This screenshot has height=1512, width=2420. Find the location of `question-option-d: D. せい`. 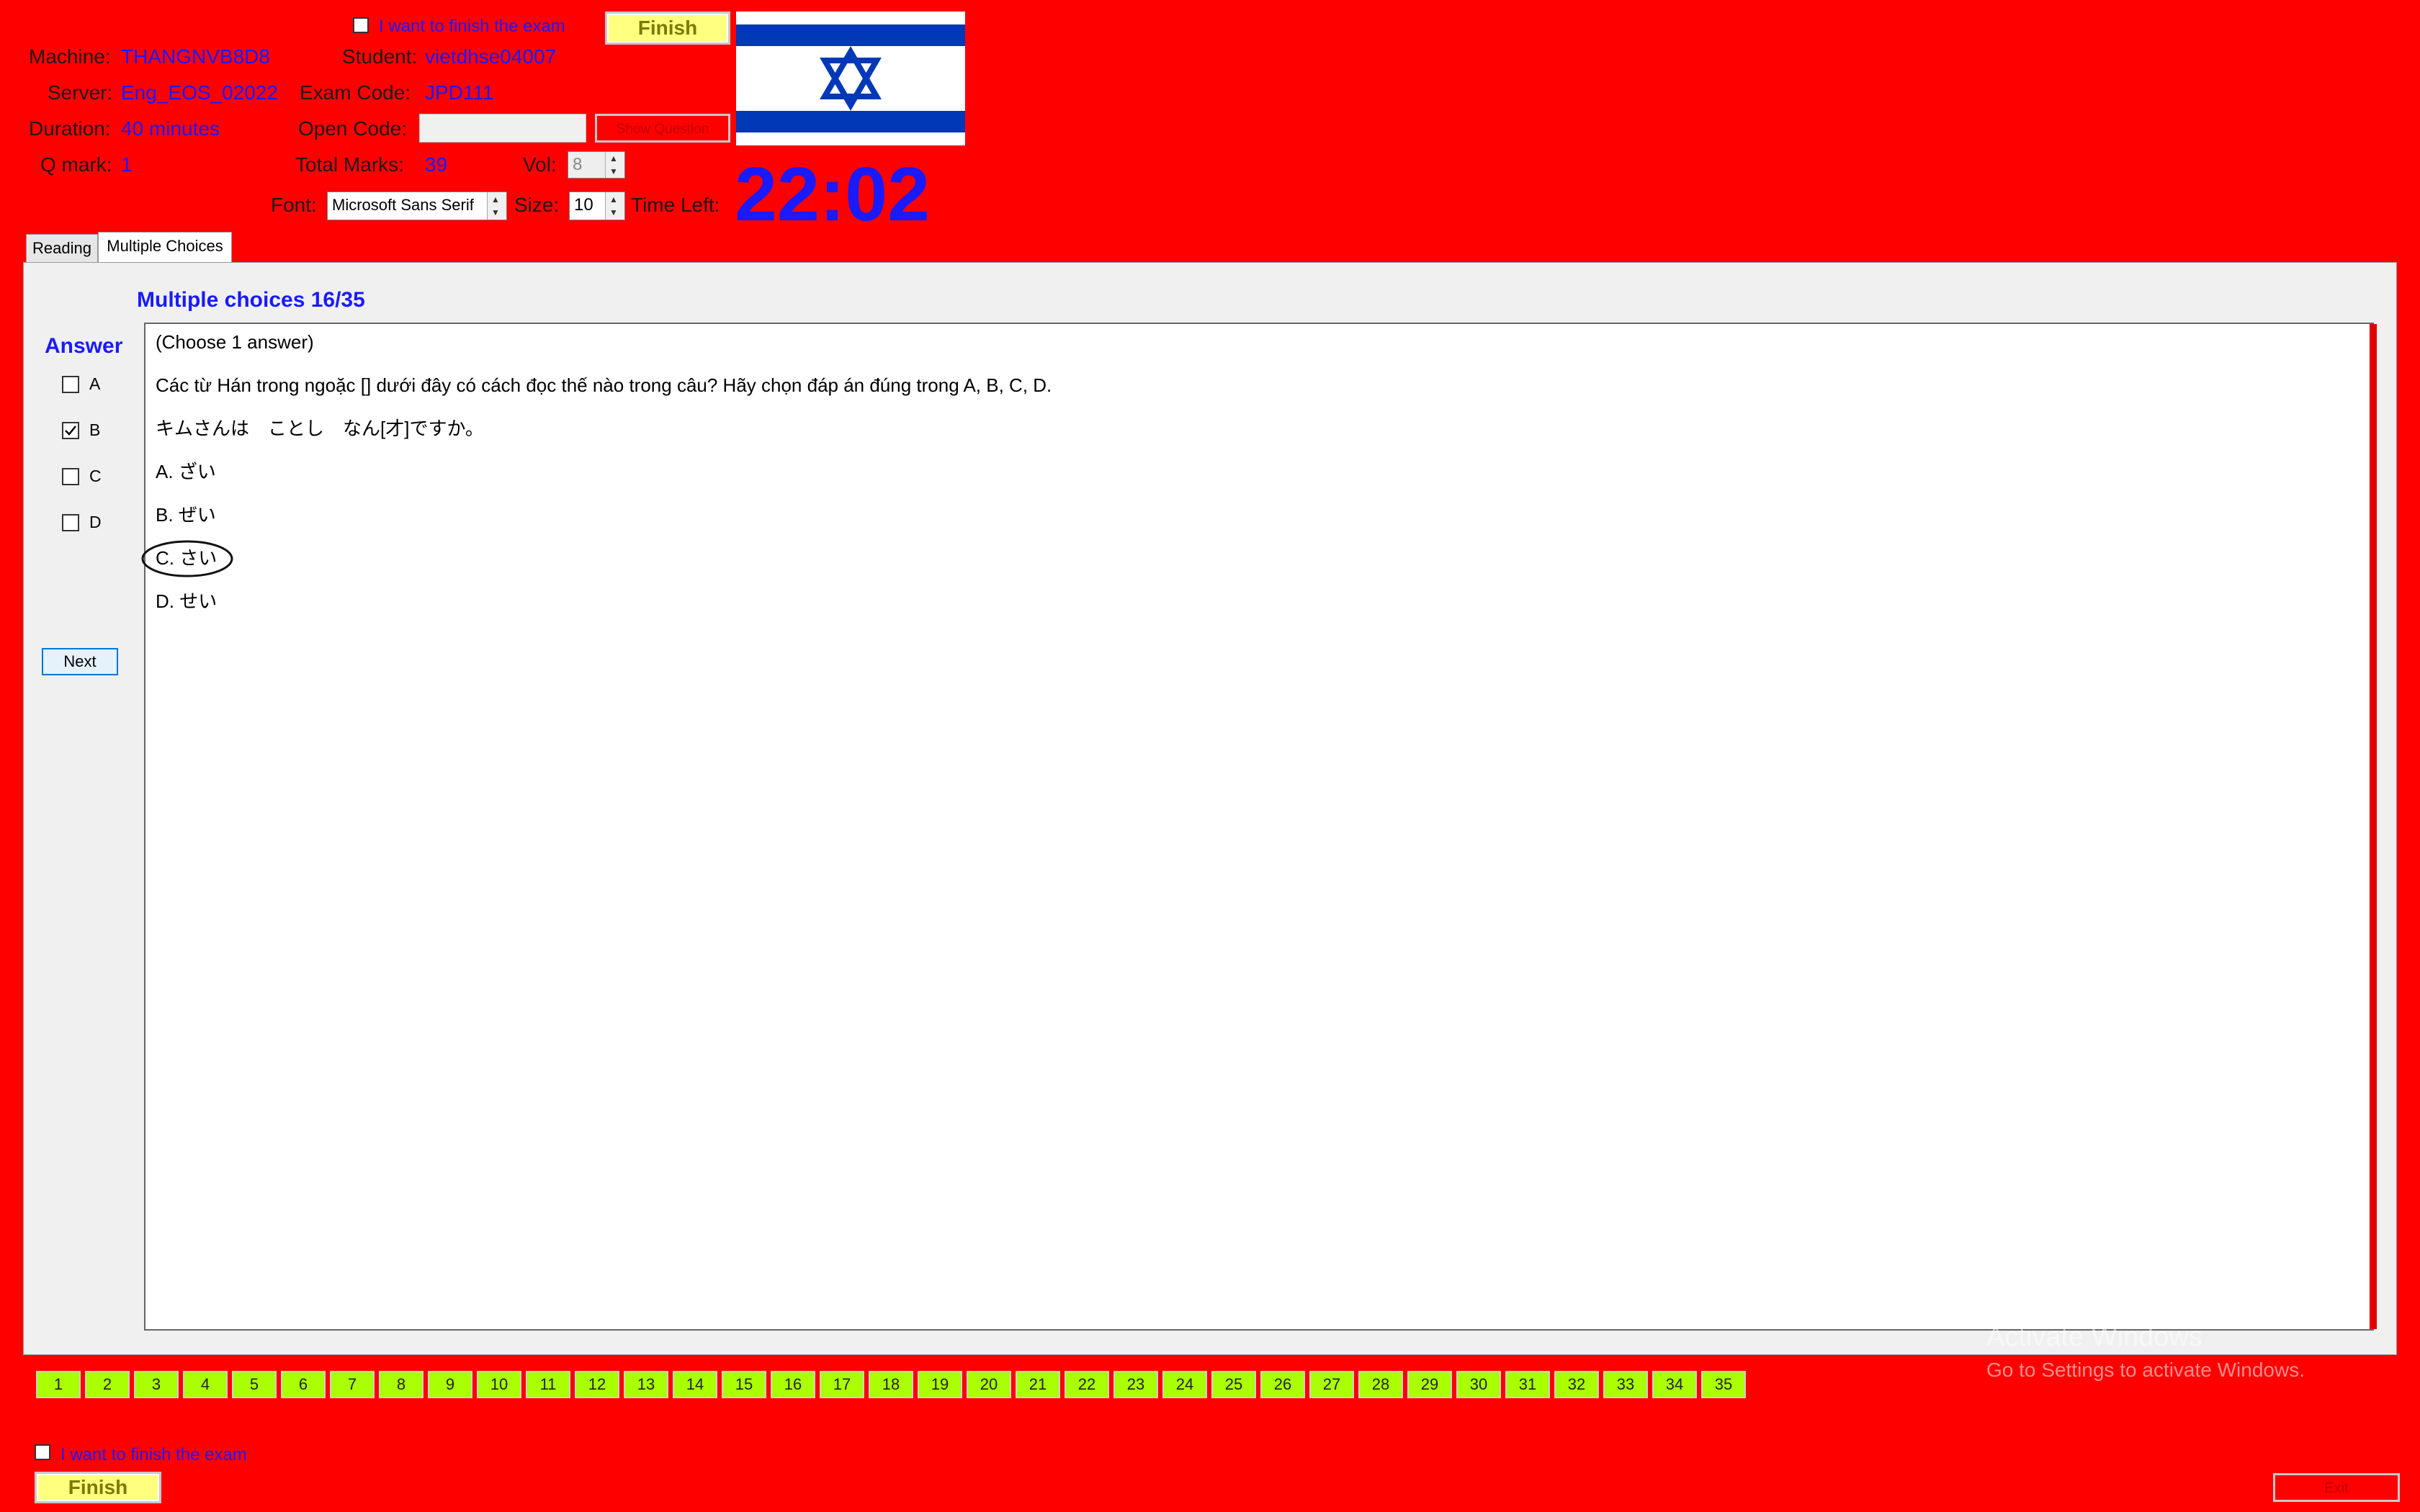

question-option-d: D. せい is located at coordinates (187, 601).